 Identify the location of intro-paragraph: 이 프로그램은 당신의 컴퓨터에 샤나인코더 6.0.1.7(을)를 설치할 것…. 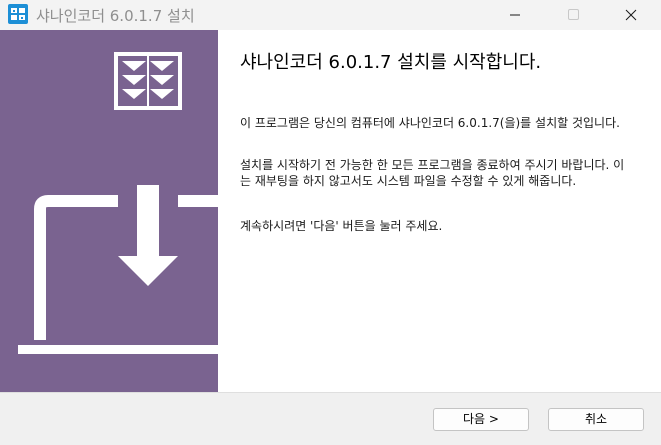
(430, 123).